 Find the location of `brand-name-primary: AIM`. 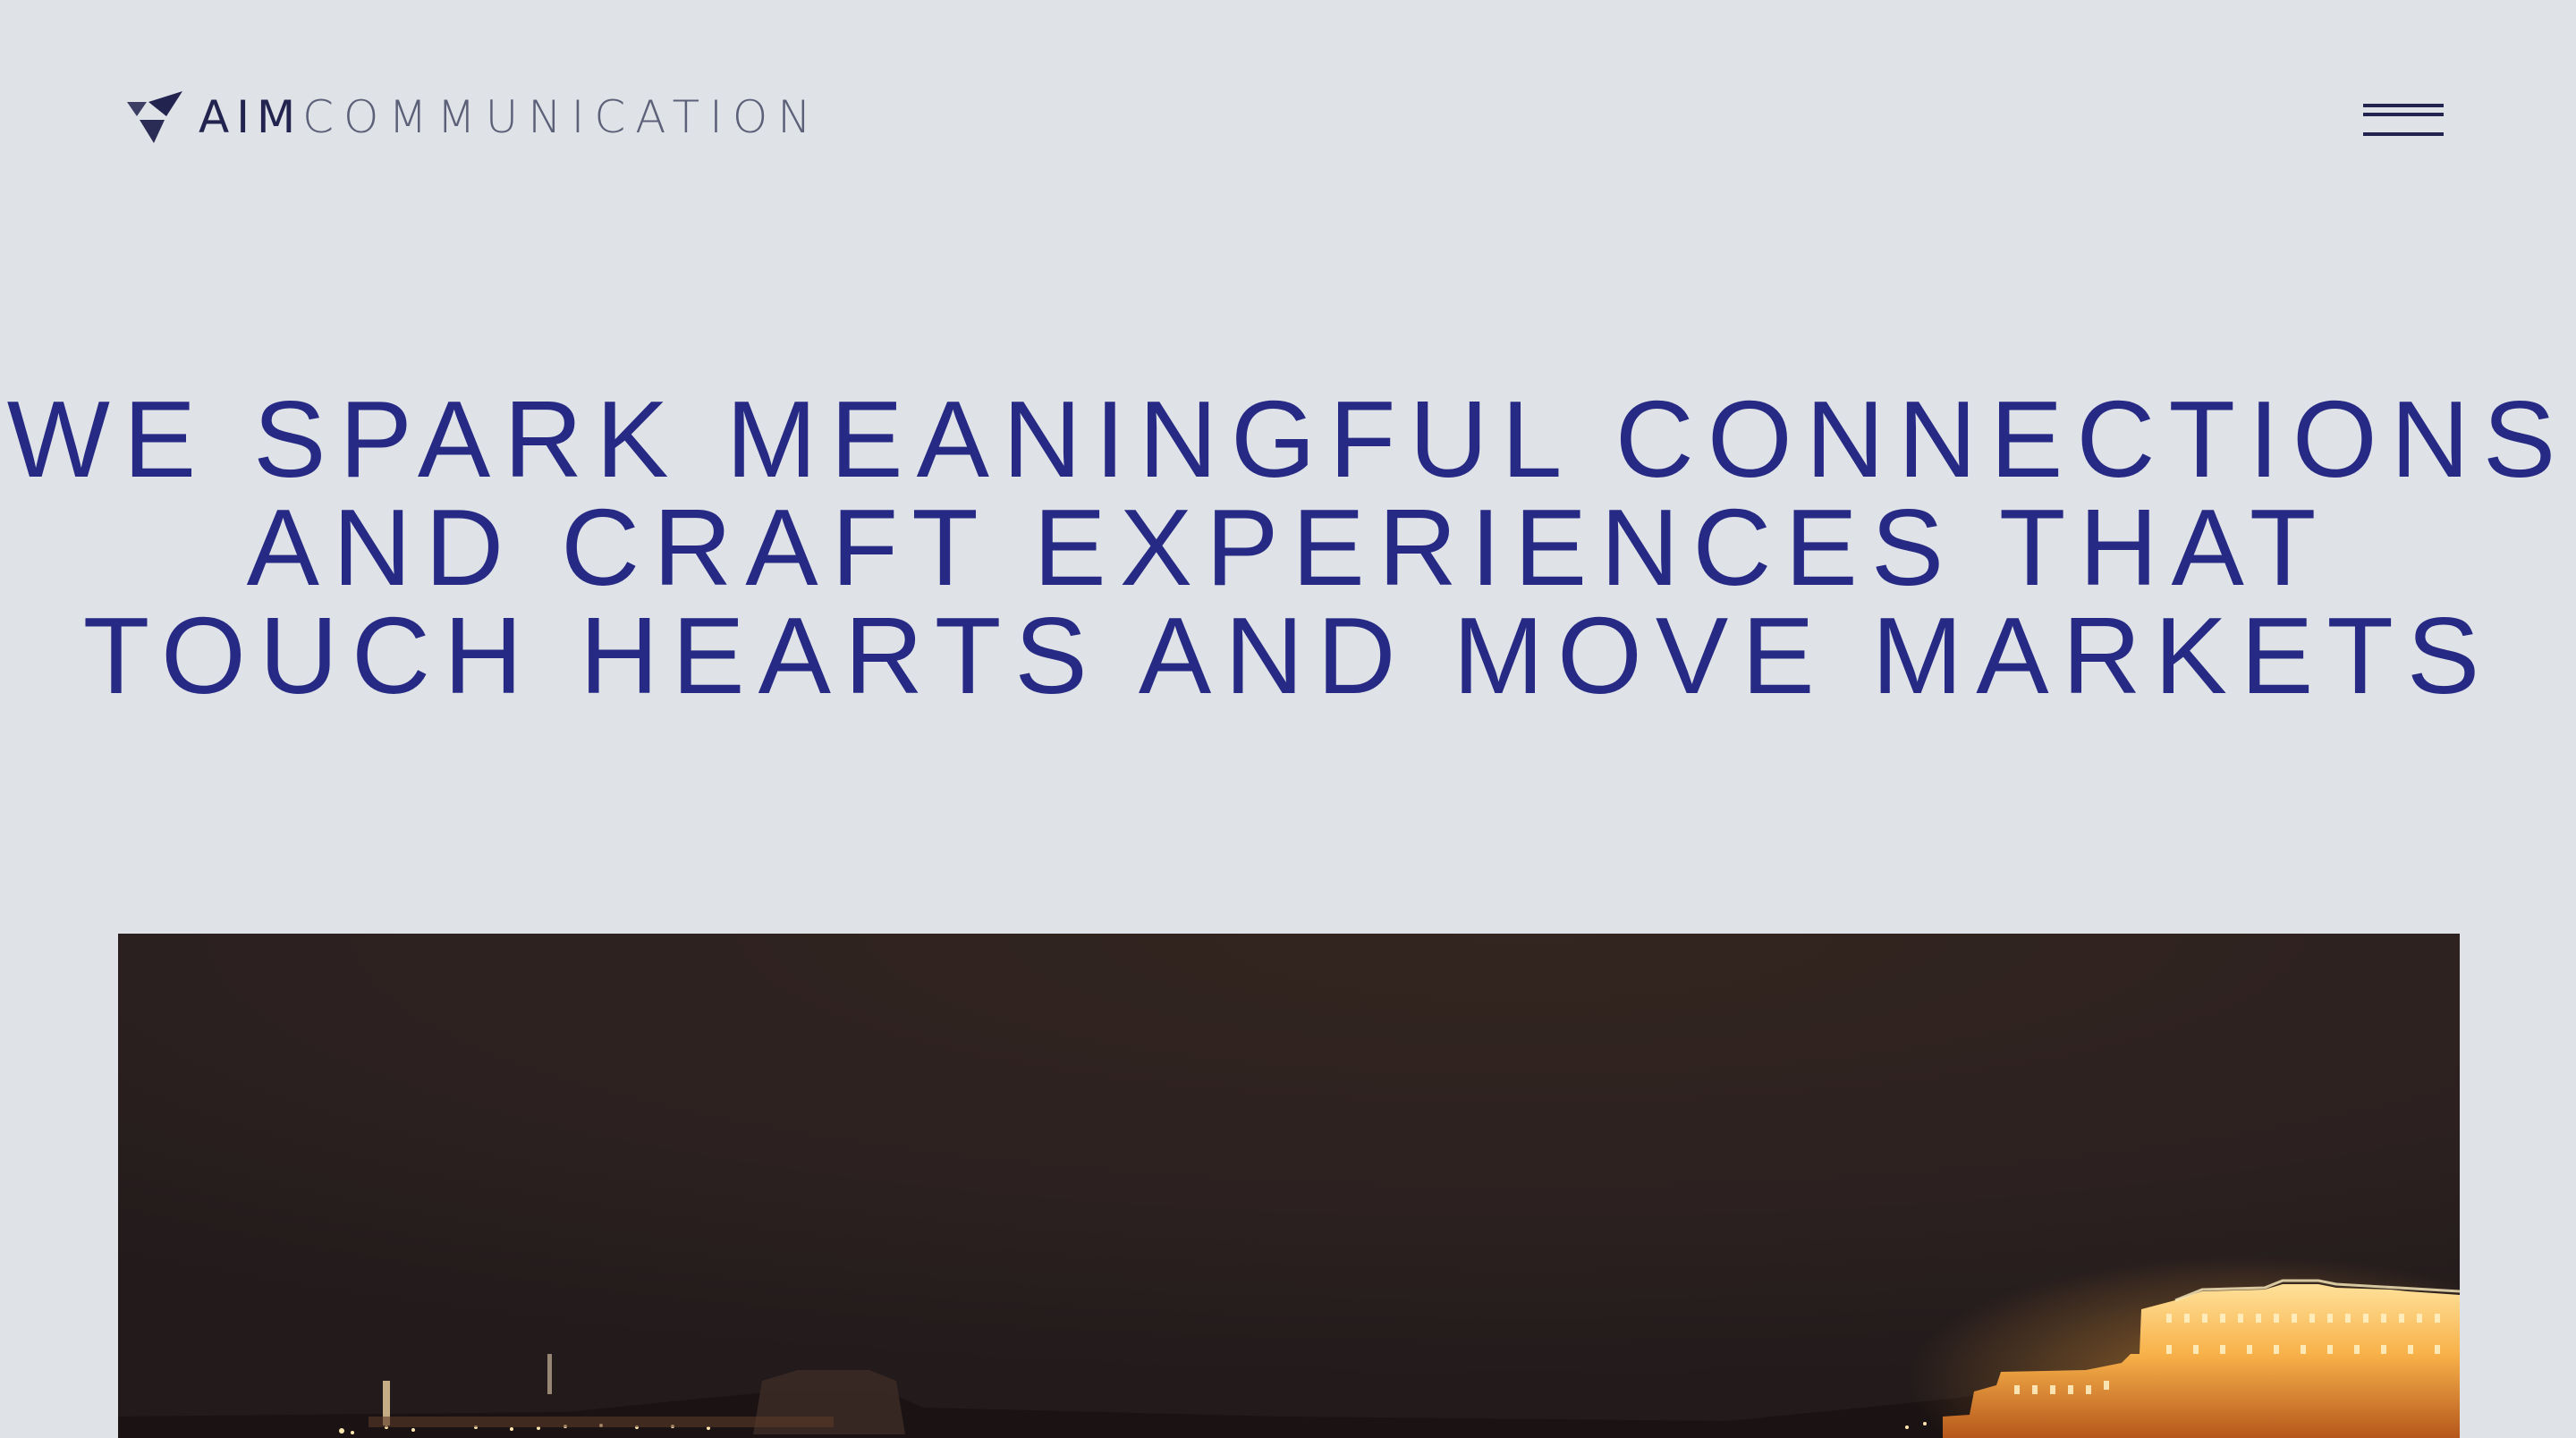

brand-name-primary: AIM is located at coordinates (251, 117).